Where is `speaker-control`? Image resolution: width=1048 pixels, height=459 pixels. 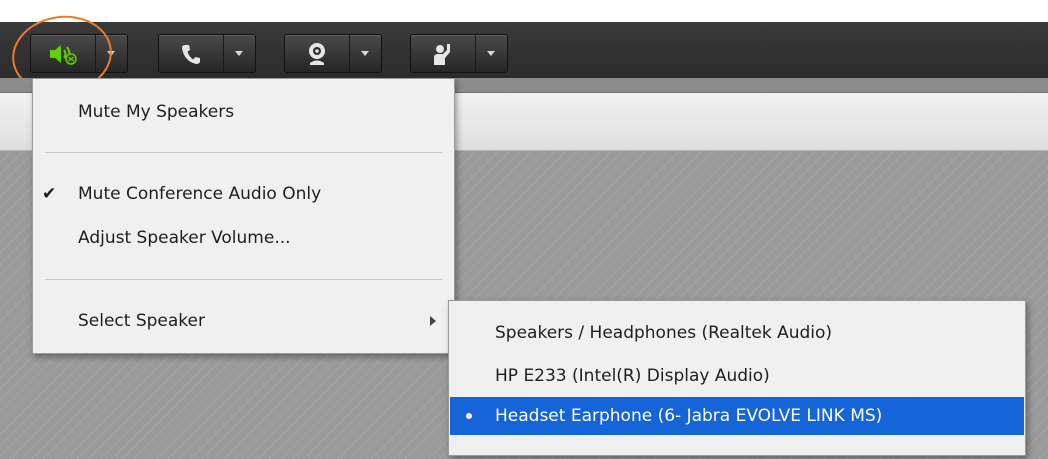
speaker-control is located at coordinates (79, 53).